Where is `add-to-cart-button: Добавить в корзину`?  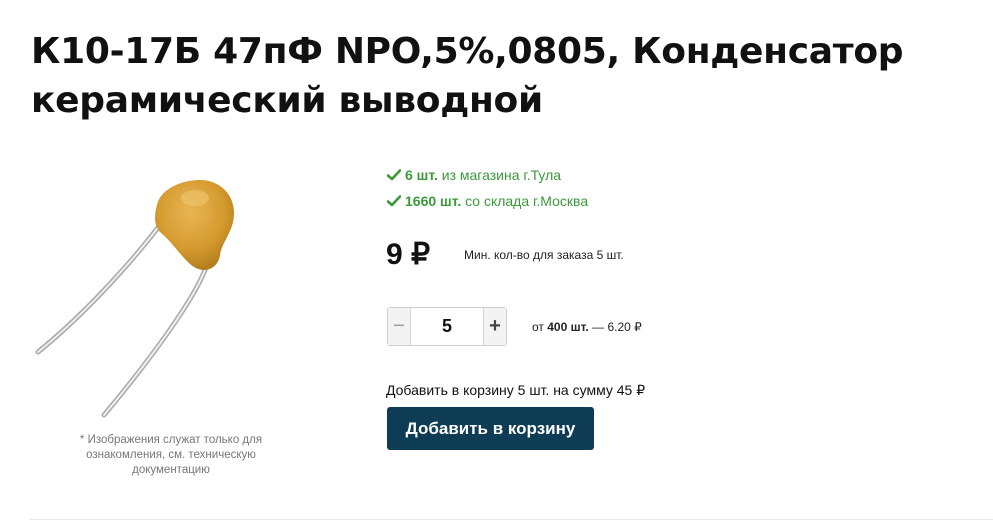
add-to-cart-button: Добавить в корзину is located at coordinates (490, 428).